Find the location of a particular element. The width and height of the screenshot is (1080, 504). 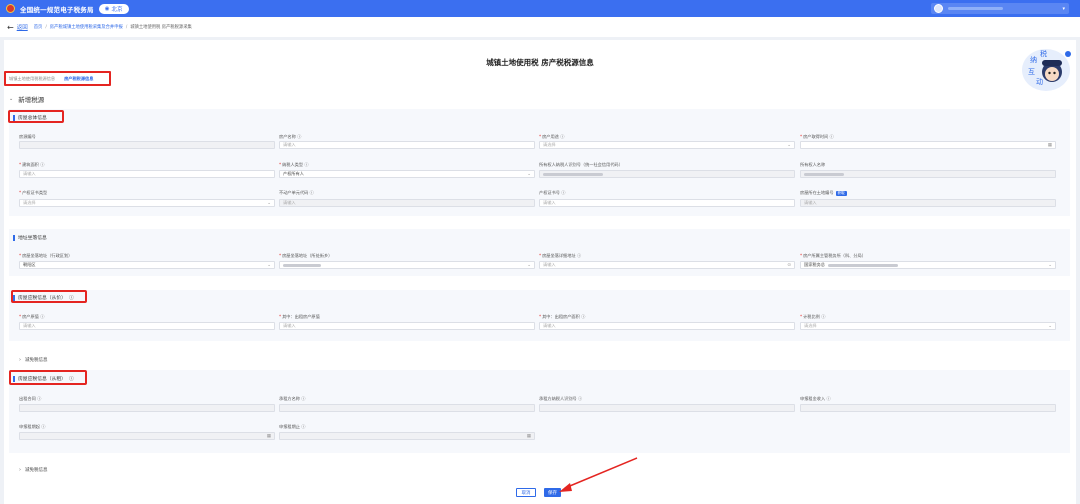

group-title-ad-valorem: 房屋应税信息（从价） ⓘ is located at coordinates (43, 297).